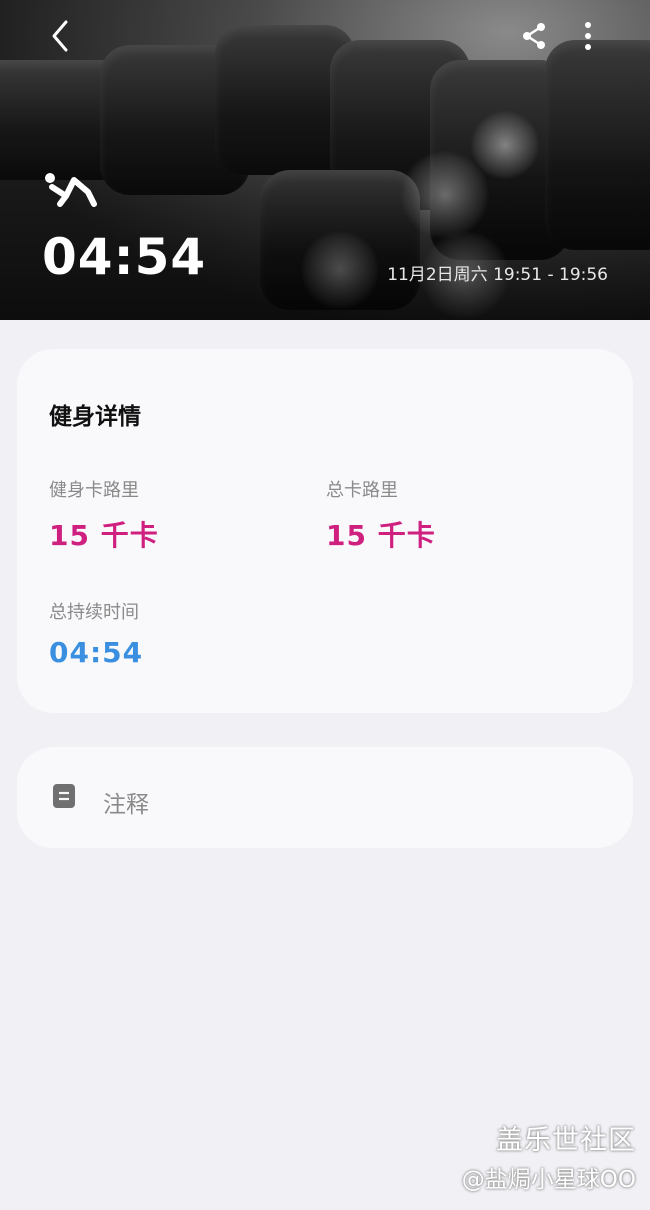 The image size is (650, 1210). I want to click on fitness-calories-value: 15 千卡, so click(104, 535).